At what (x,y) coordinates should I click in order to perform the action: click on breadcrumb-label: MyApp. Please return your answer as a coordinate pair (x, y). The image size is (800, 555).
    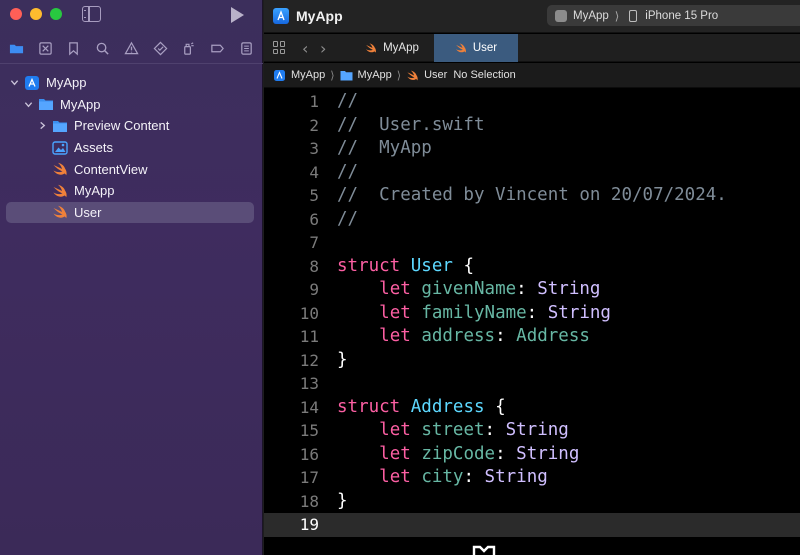
    Looking at the image, I should click on (308, 75).